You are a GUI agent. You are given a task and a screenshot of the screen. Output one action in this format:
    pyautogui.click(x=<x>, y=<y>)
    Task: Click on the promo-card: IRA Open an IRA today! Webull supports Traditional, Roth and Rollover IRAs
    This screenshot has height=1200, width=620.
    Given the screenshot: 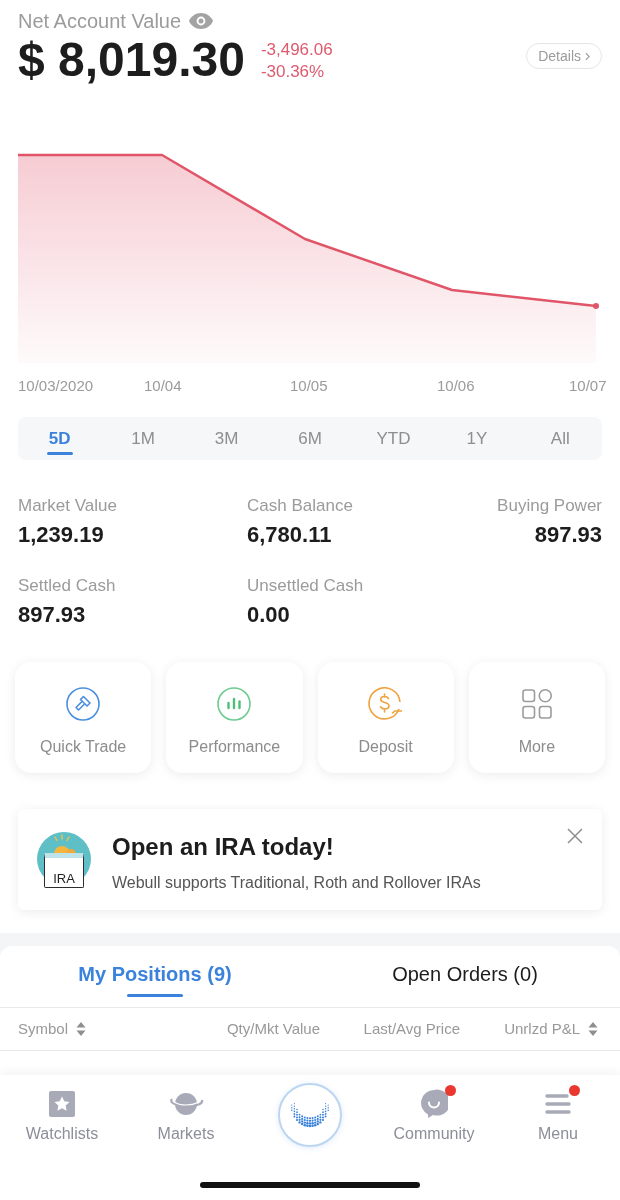 What is the action you would take?
    pyautogui.click(x=310, y=859)
    